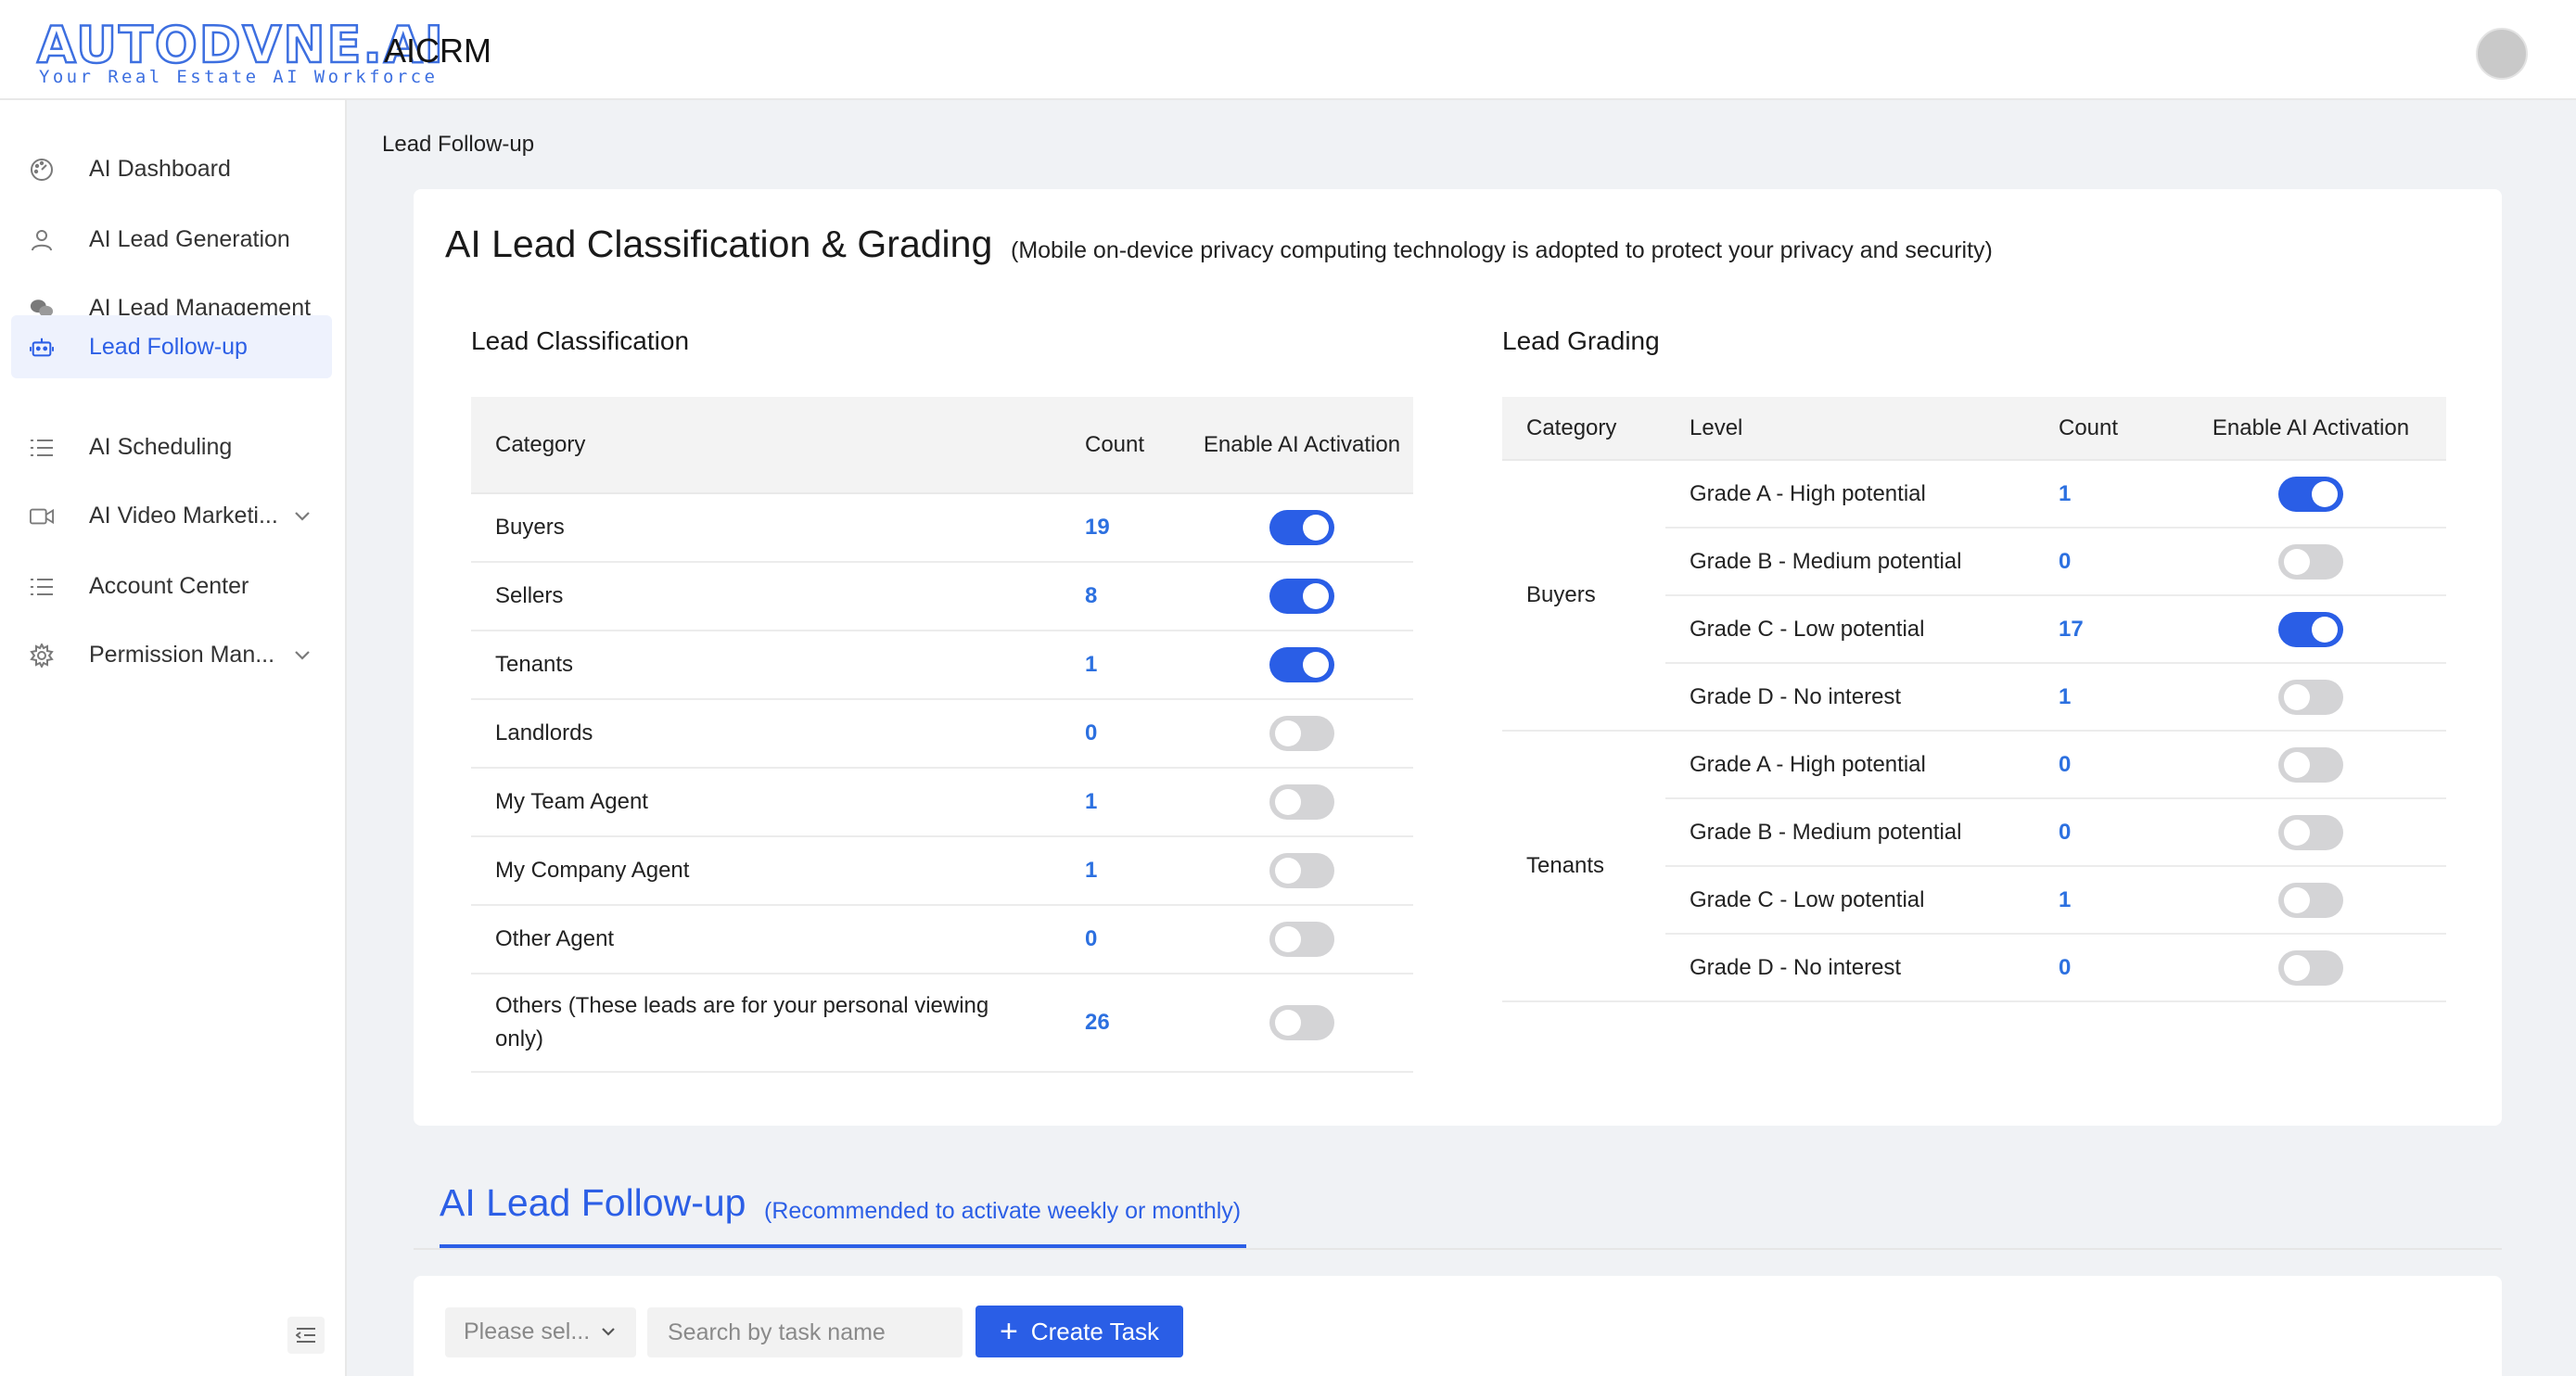  I want to click on collapse-menu-icon, so click(306, 1335).